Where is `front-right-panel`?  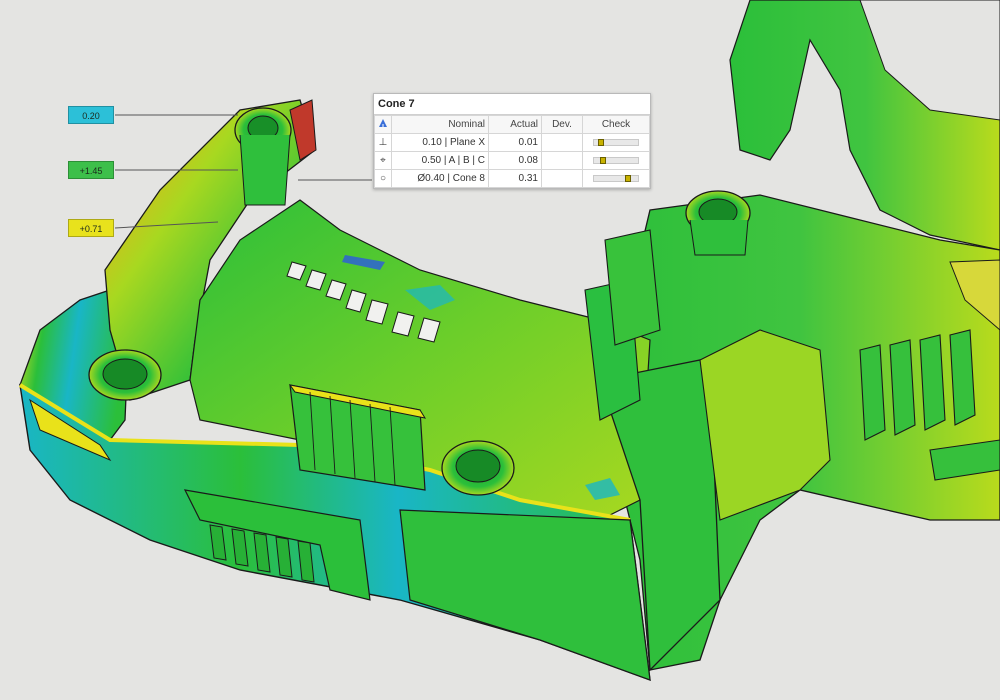 front-right-panel is located at coordinates (525, 595).